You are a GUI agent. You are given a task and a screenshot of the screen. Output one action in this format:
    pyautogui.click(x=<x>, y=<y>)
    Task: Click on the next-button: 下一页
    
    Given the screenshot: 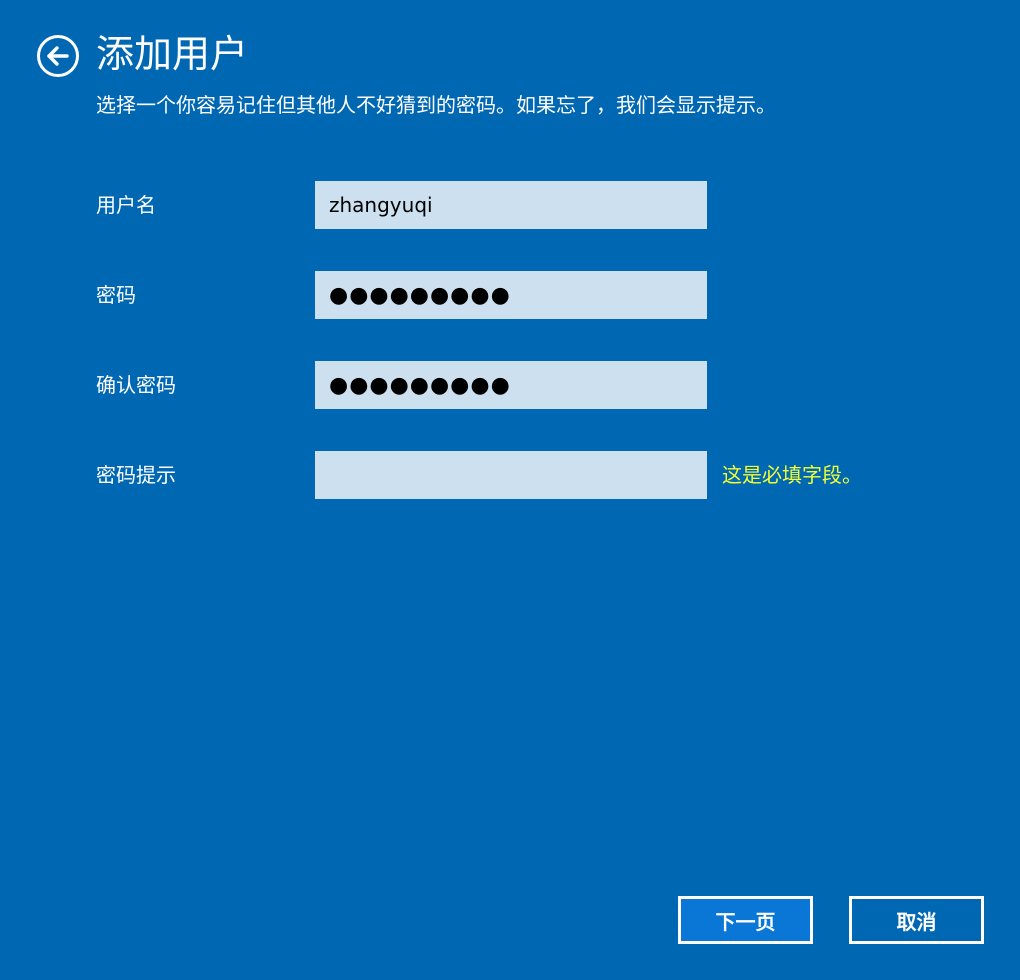 What is the action you would take?
    pyautogui.click(x=745, y=920)
    